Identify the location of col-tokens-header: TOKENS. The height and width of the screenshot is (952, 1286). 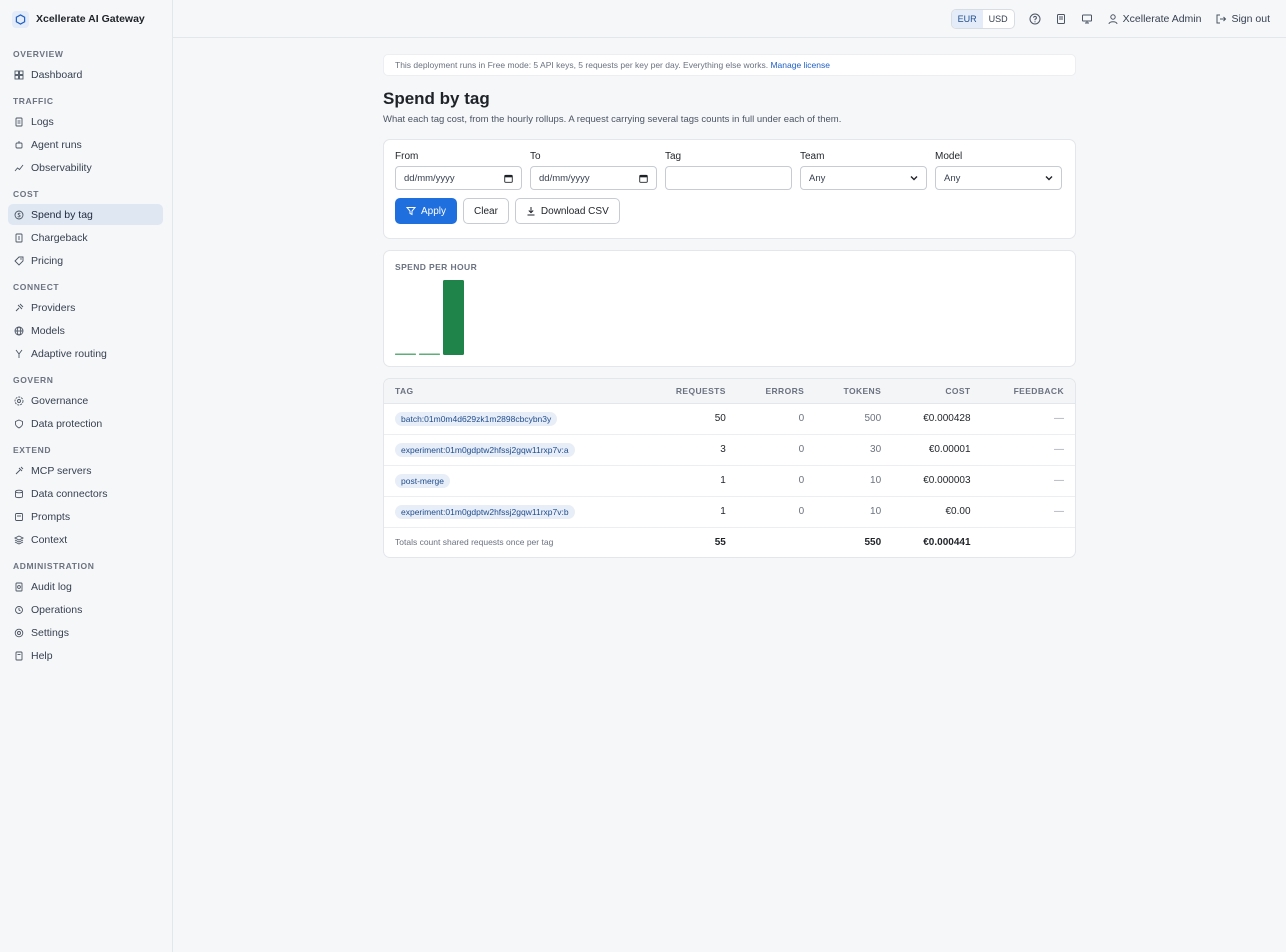
(854, 391).